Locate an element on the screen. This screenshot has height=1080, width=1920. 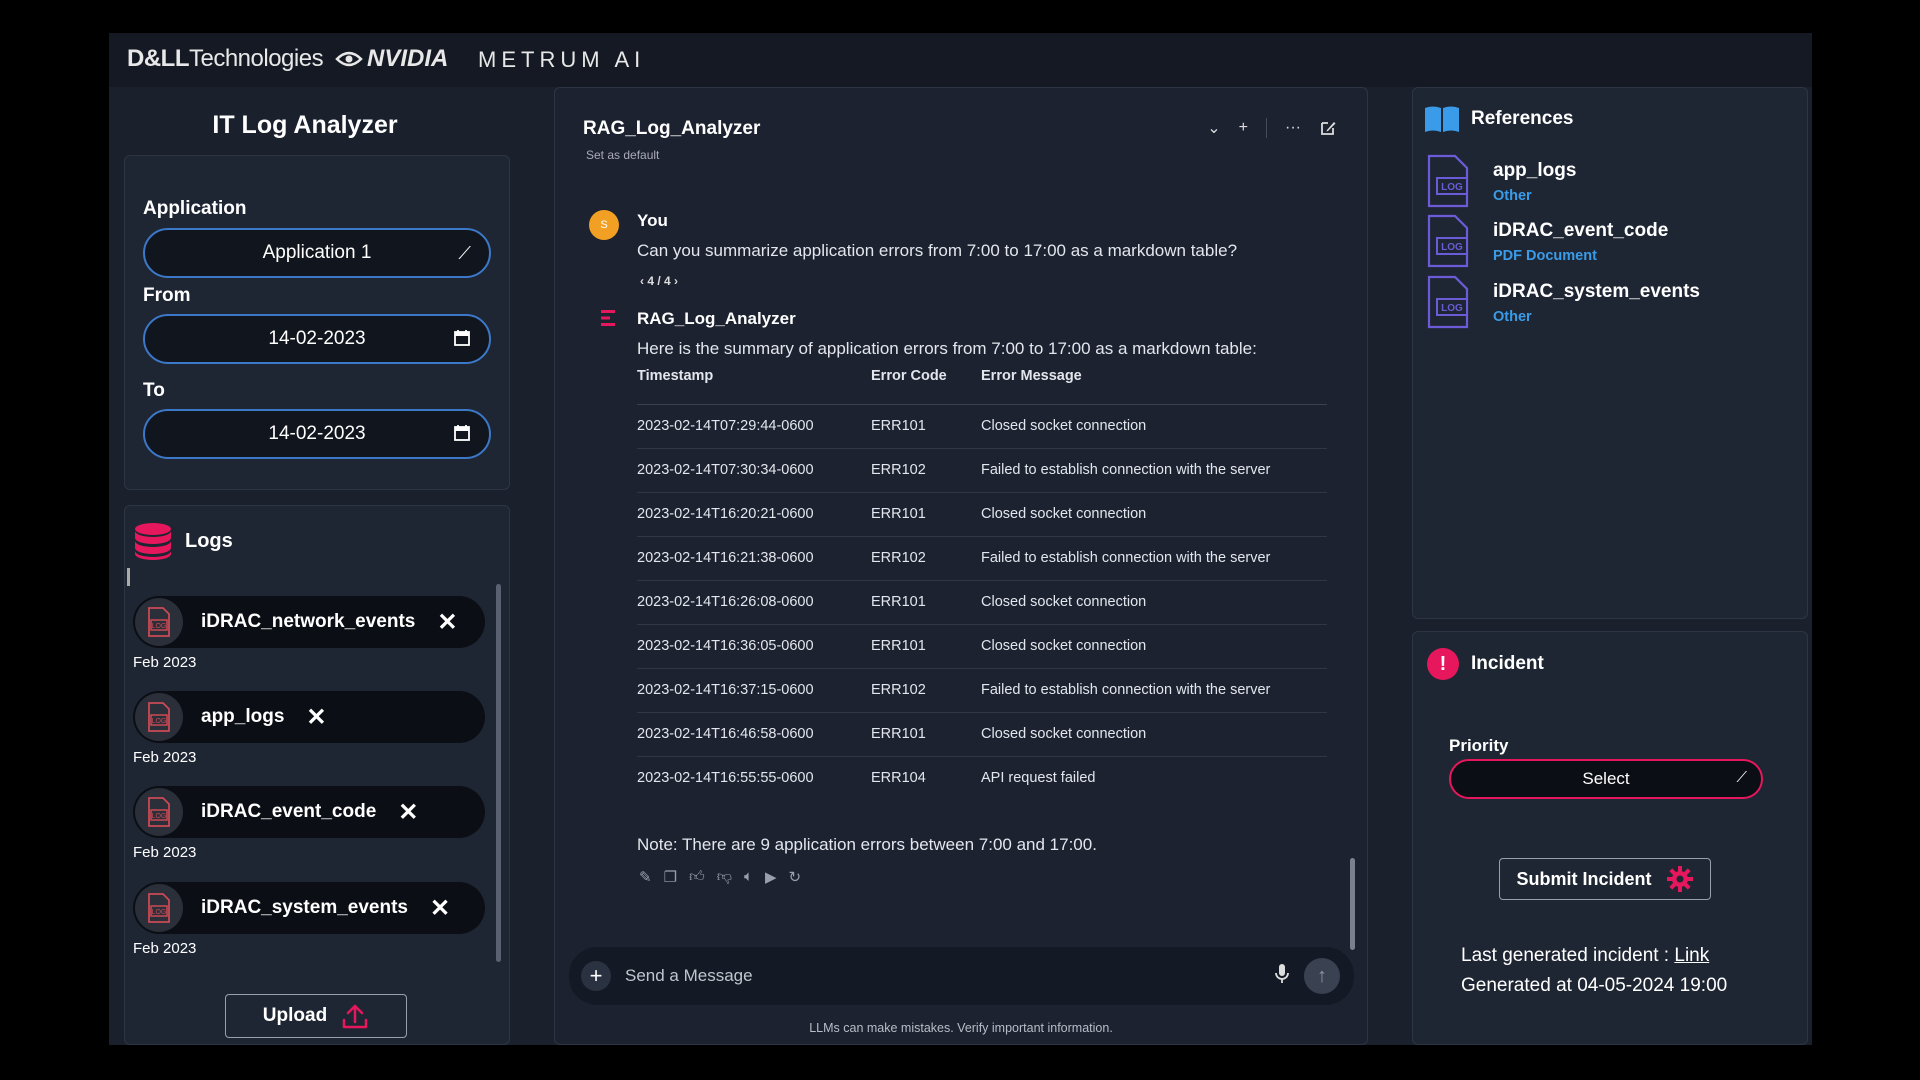
add-model-icon: + is located at coordinates (1243, 128).